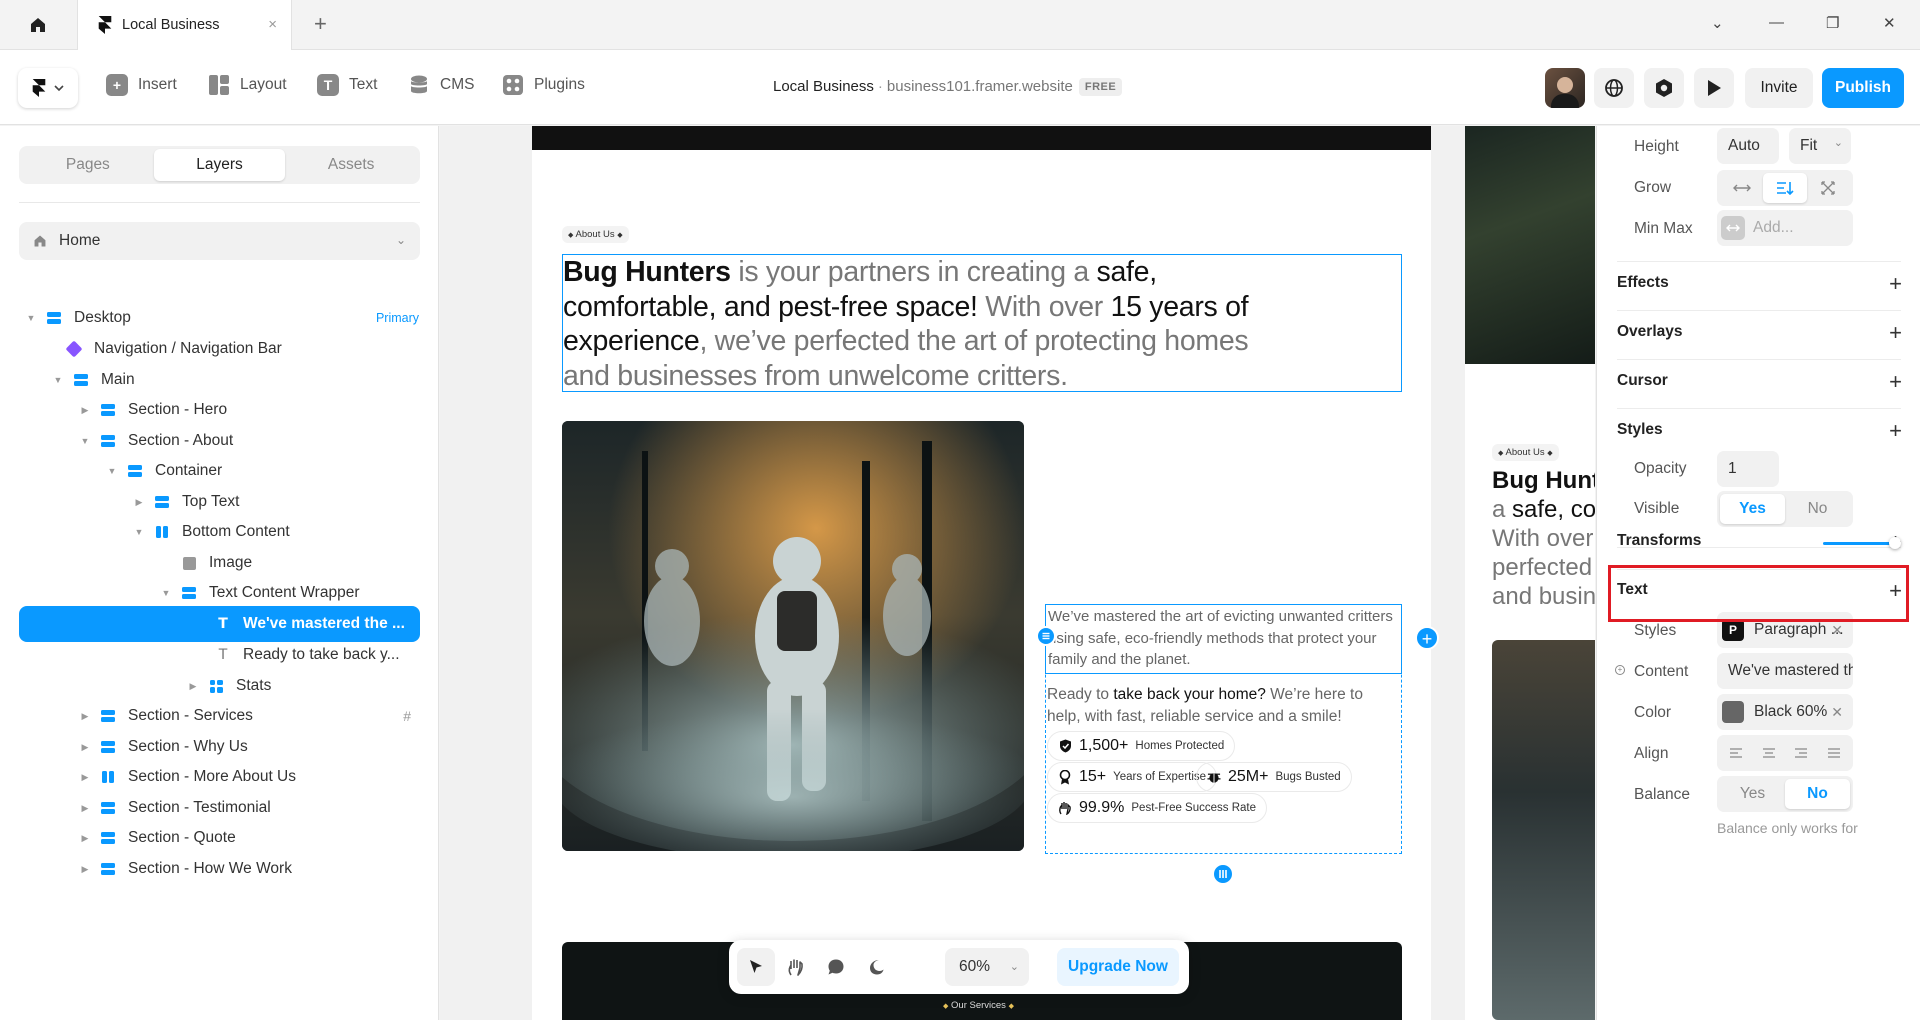 The image size is (1920, 1020). I want to click on navigation-bar-preview, so click(981, 138).